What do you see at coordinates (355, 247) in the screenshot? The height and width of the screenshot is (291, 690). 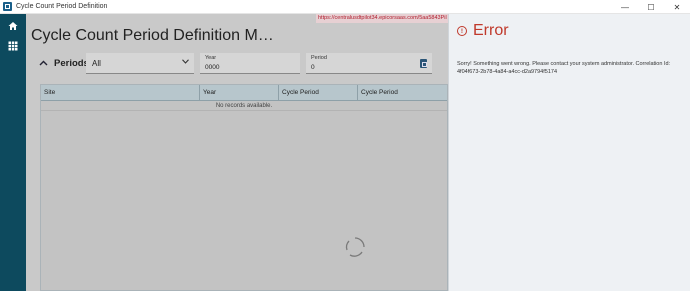 I see `loading-spinner-icon` at bounding box center [355, 247].